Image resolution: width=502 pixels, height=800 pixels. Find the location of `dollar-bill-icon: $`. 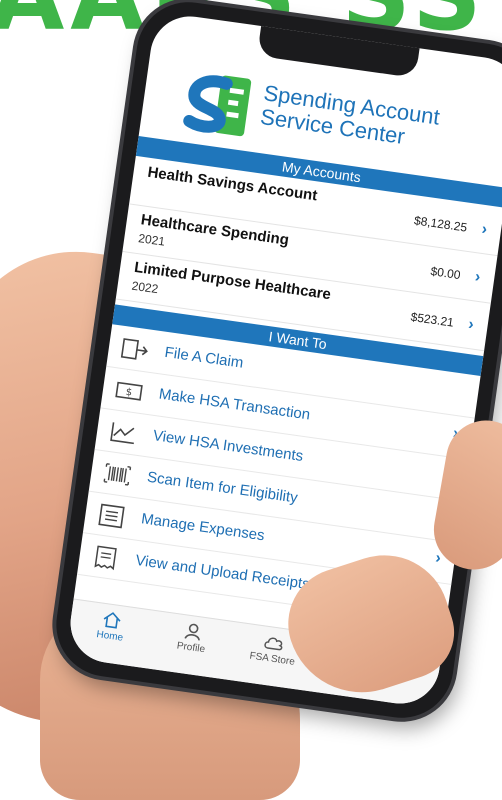

dollar-bill-icon: $ is located at coordinates (129, 391).